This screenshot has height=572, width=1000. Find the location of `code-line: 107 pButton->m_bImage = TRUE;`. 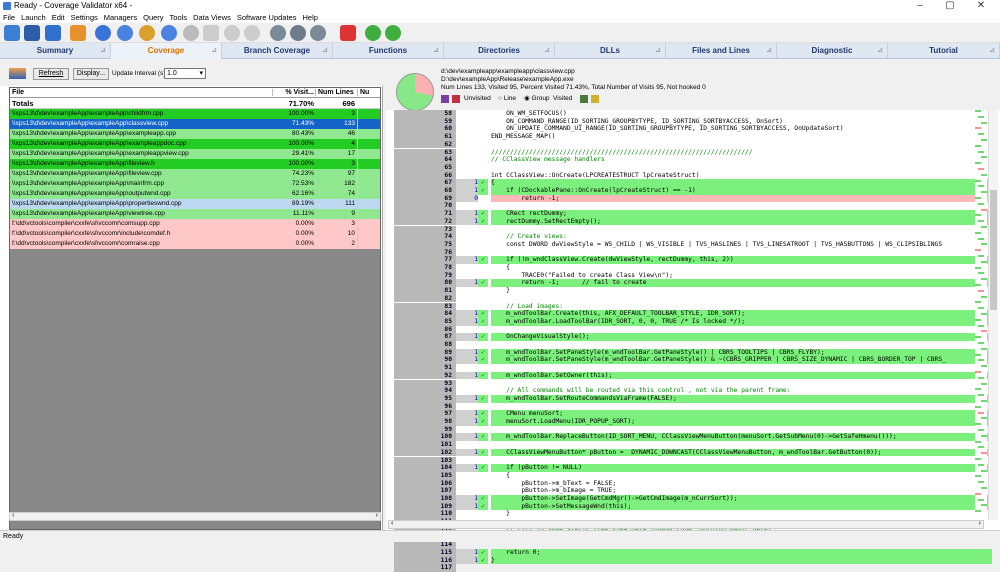

code-line: 107 pButton->m_bImage = TRUE; is located at coordinates (693, 491).